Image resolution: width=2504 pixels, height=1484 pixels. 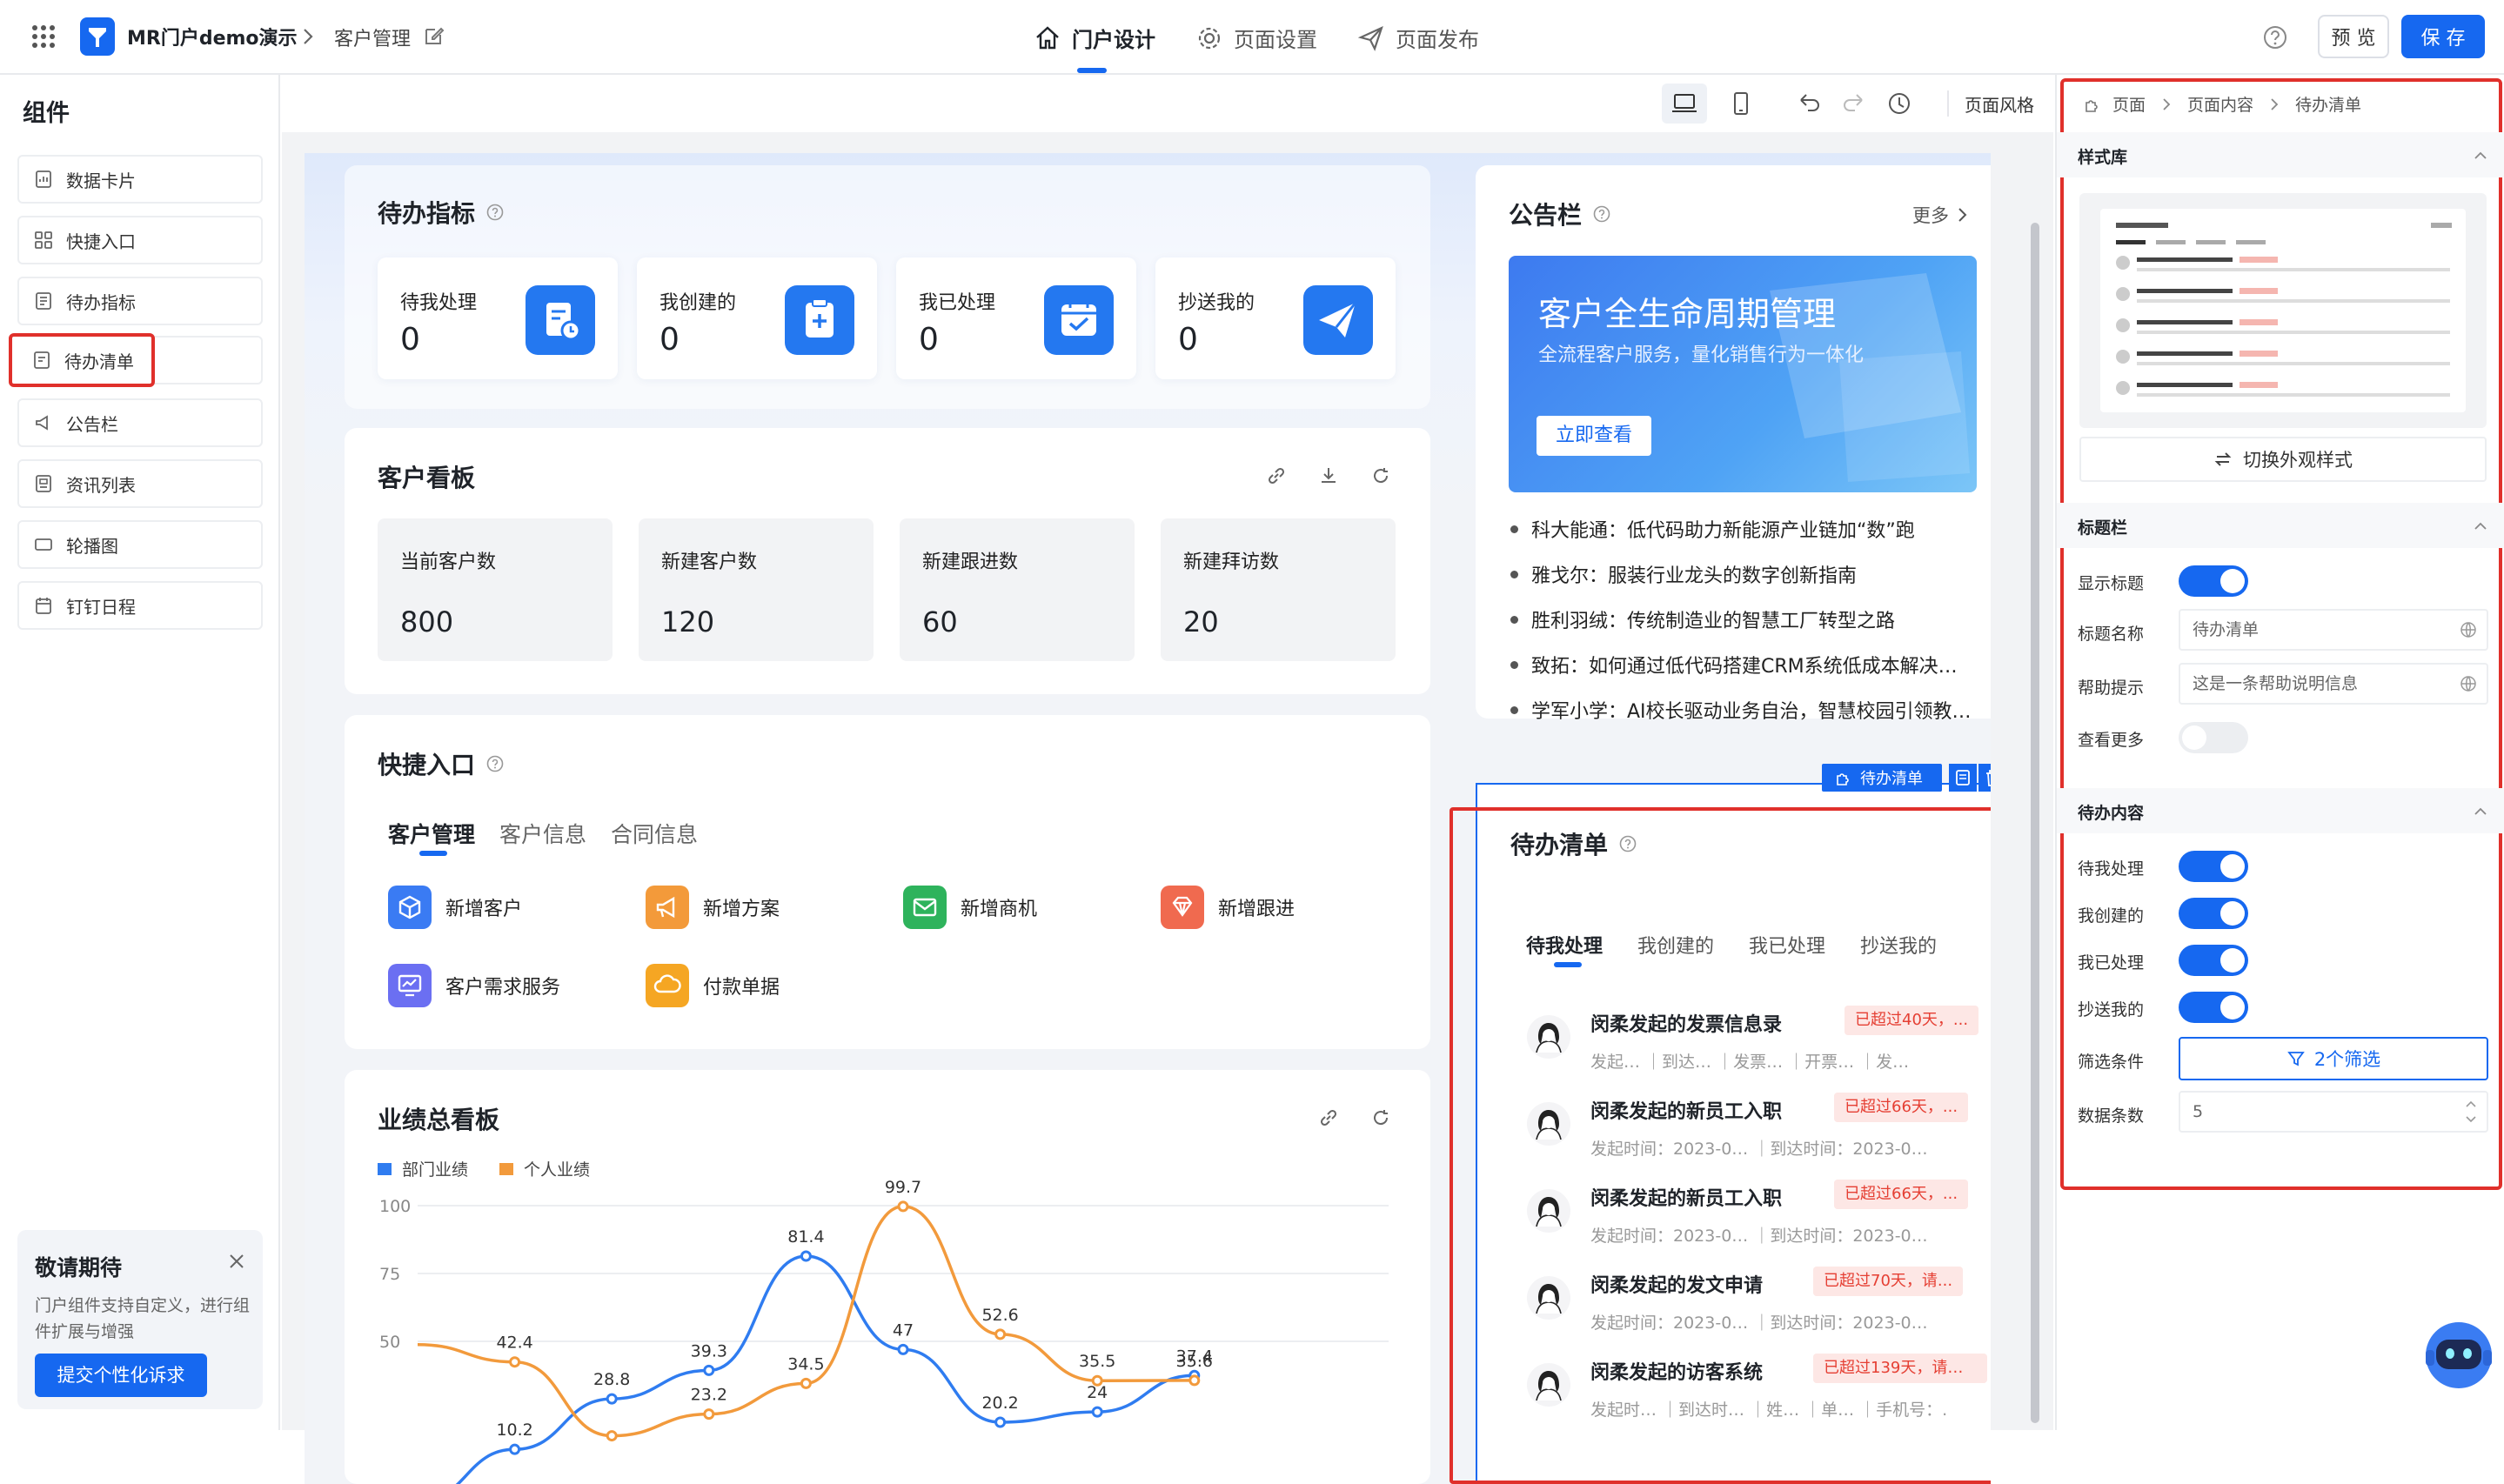 I want to click on submit-request-button: 提交个性化诉求, so click(x=121, y=1375).